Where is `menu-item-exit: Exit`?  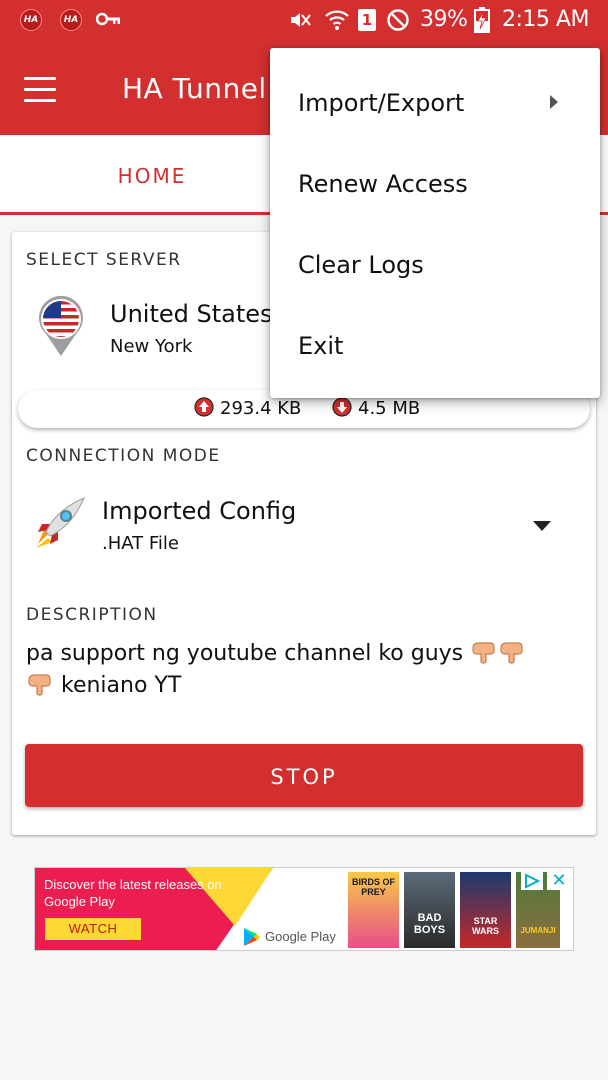 menu-item-exit: Exit is located at coordinates (435, 346).